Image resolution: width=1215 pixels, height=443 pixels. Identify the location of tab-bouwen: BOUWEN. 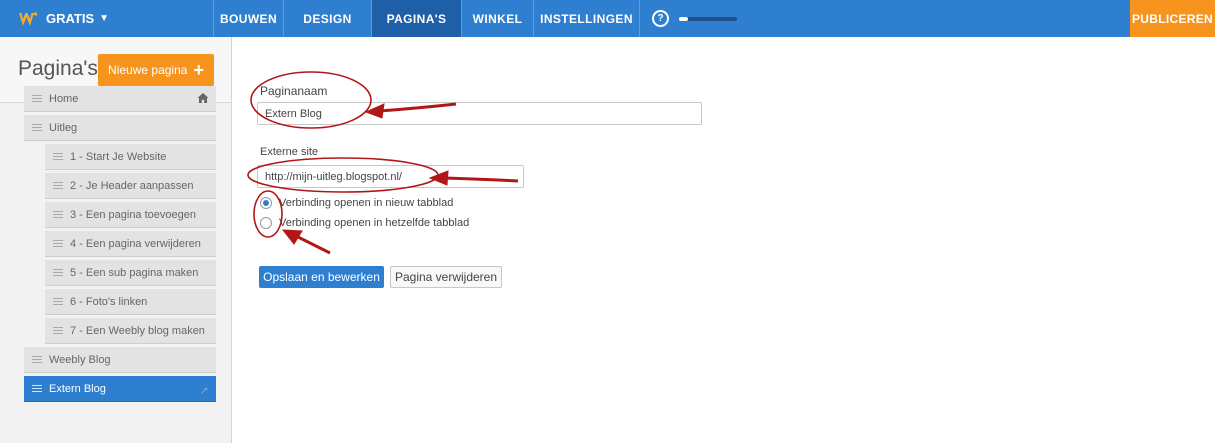
(248, 18).